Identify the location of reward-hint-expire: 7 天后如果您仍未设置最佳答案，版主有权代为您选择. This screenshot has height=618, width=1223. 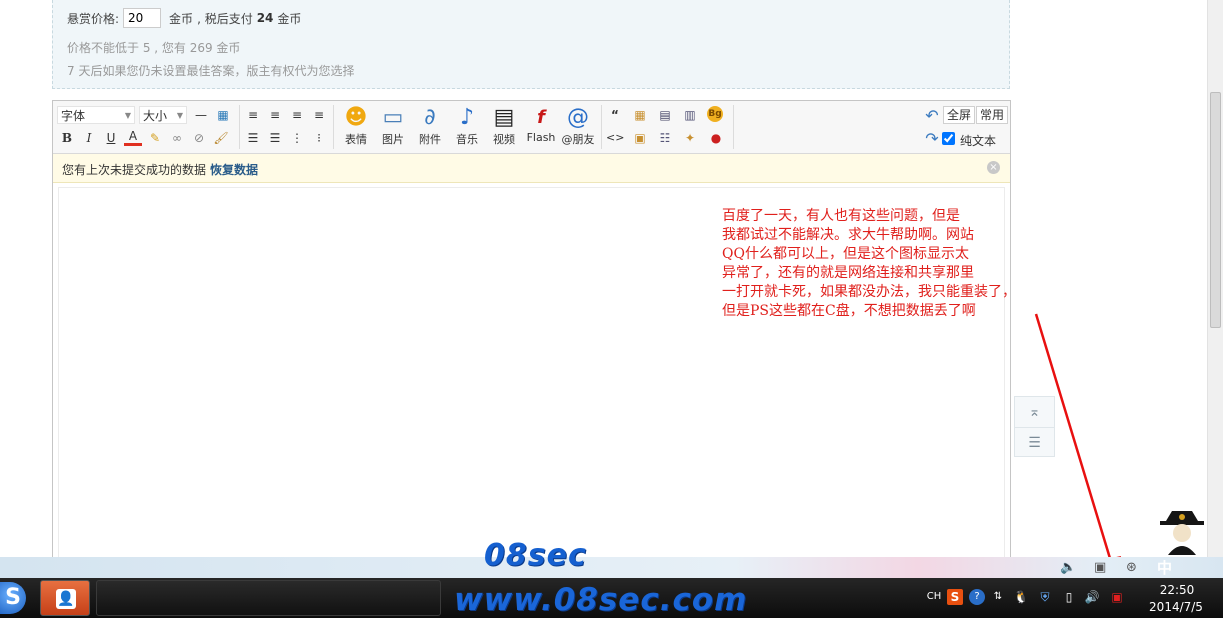
(211, 71).